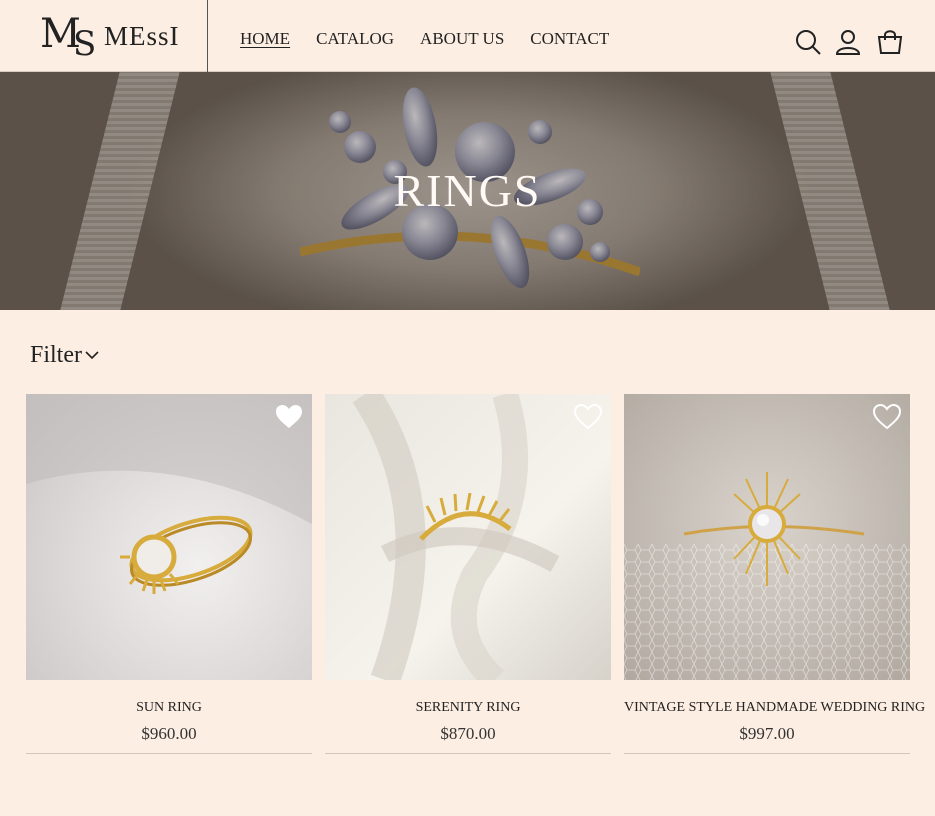 The height and width of the screenshot is (816, 935). What do you see at coordinates (468, 733) in the screenshot?
I see `product-price: $870.00` at bounding box center [468, 733].